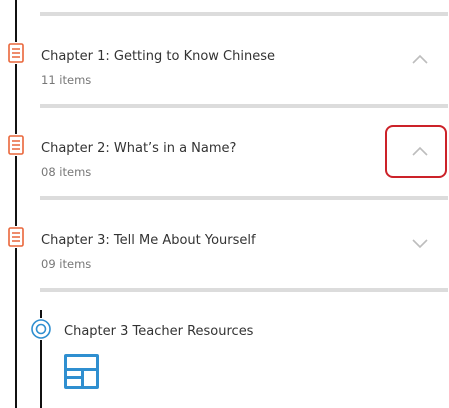 The image size is (449, 408). Describe the element at coordinates (66, 80) in the screenshot. I see `chapter-item-count: 11 items` at that location.